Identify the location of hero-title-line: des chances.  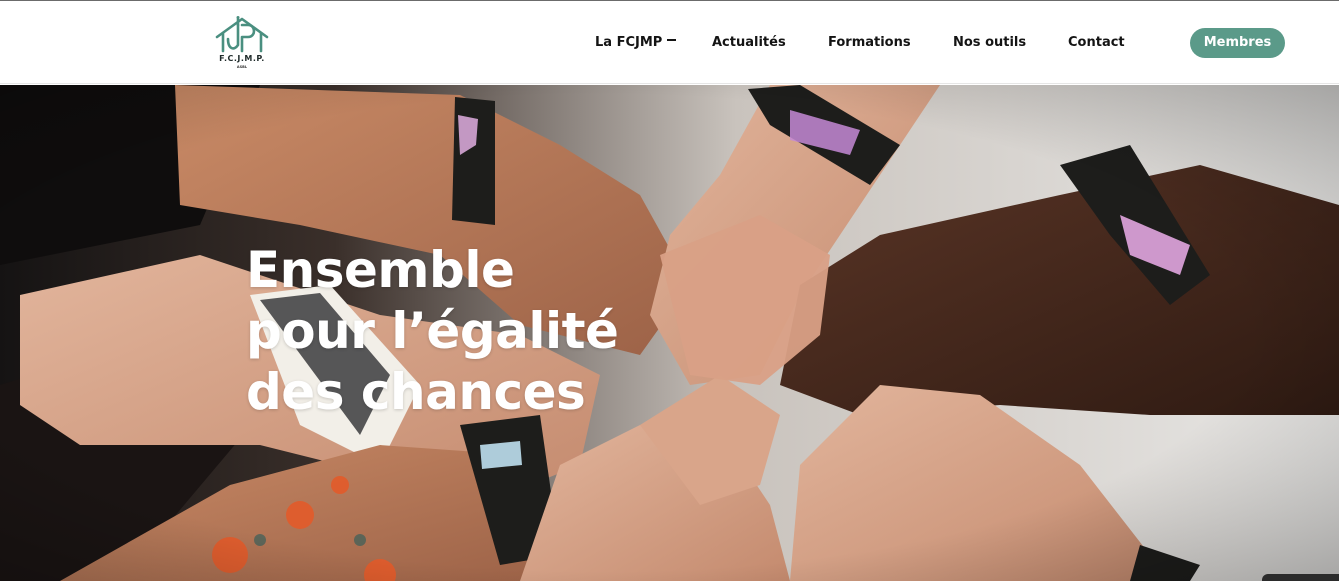
(416, 392).